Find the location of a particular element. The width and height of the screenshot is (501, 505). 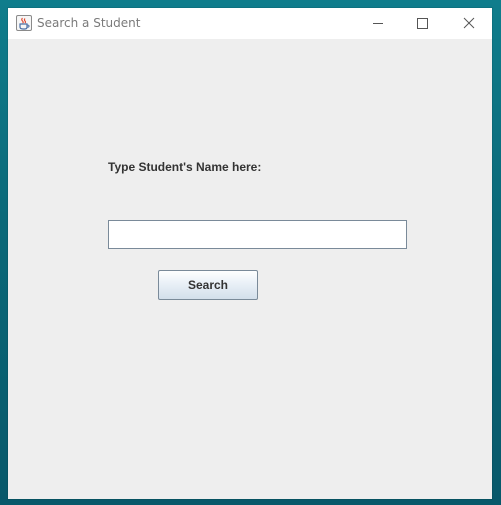

close-button is located at coordinates (468, 23).